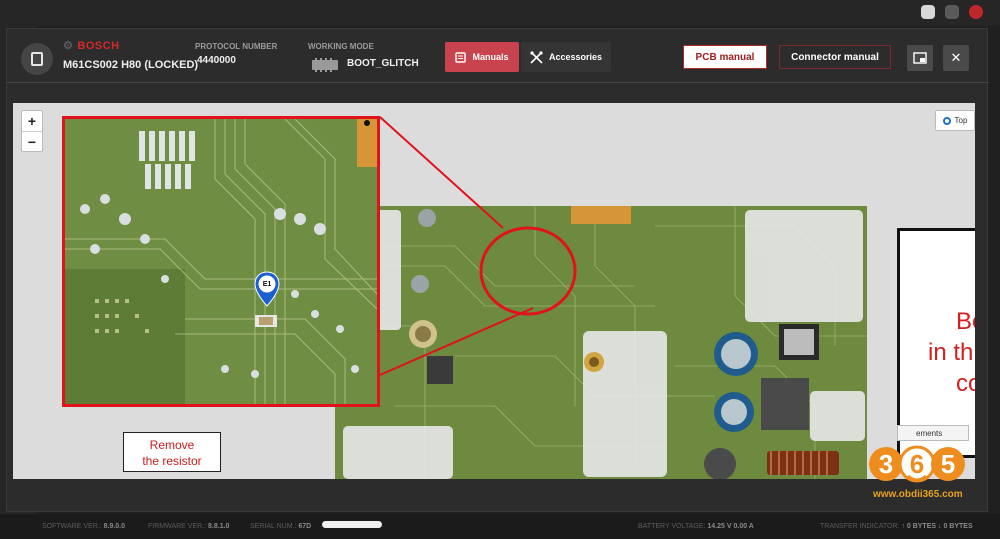 Image resolution: width=1000 pixels, height=539 pixels. What do you see at coordinates (952, 12) in the screenshot?
I see `maximize-button` at bounding box center [952, 12].